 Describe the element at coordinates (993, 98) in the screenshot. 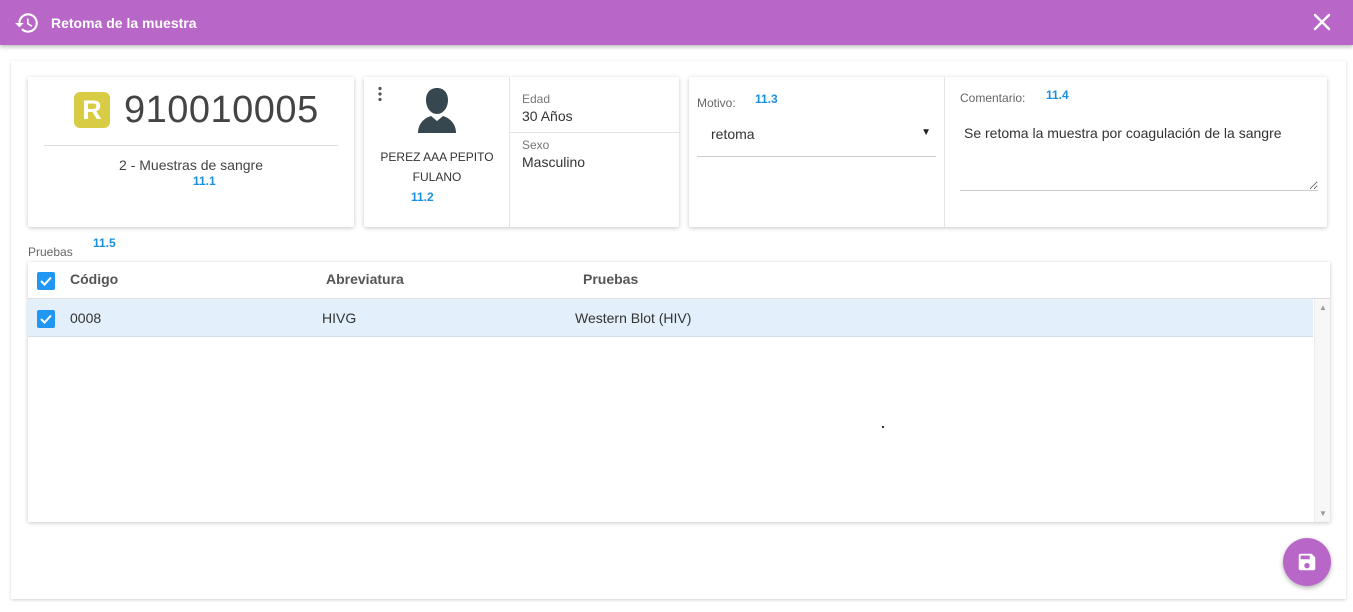

I see `comentario-label: Comentario:` at that location.